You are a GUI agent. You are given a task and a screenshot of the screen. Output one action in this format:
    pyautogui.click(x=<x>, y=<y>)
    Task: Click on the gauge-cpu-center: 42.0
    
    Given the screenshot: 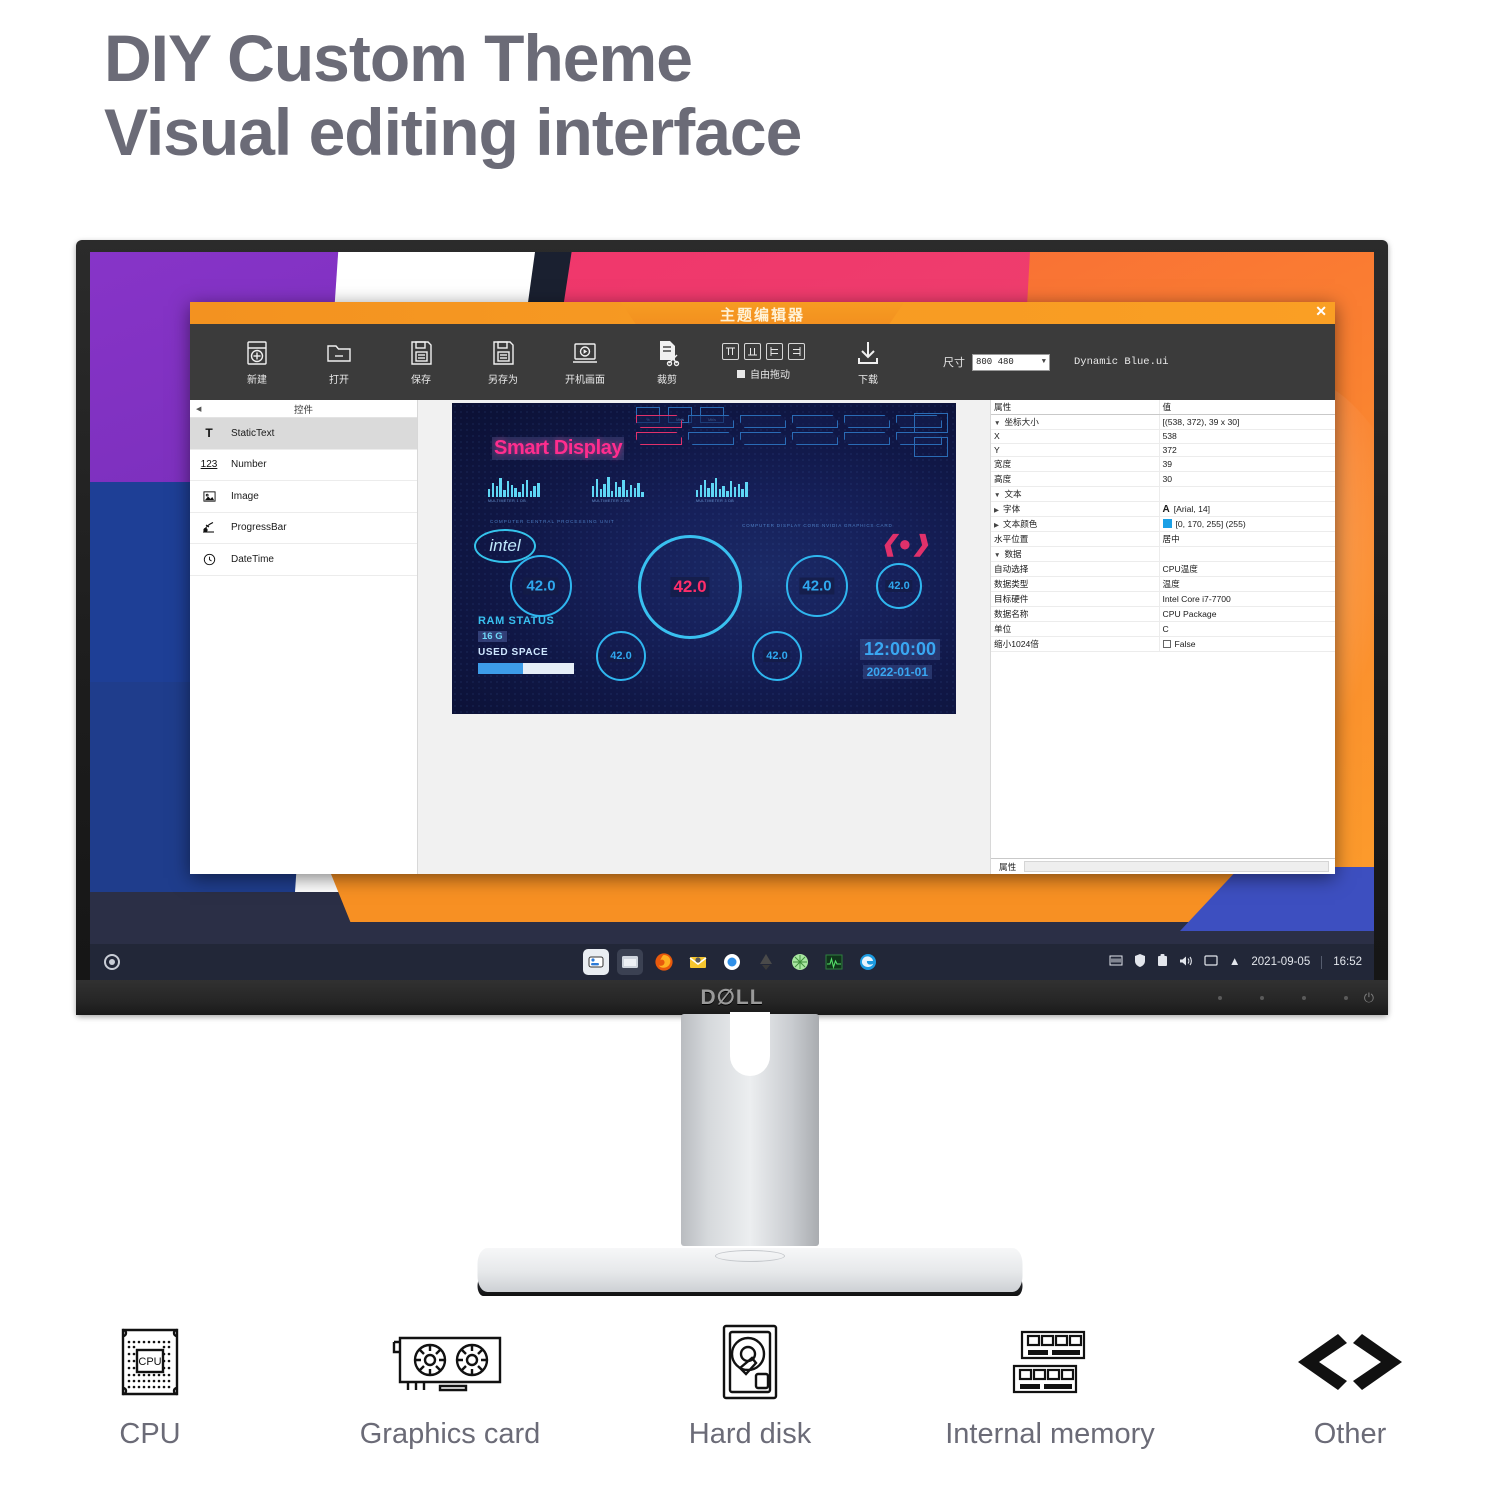 What is the action you would take?
    pyautogui.click(x=690, y=587)
    